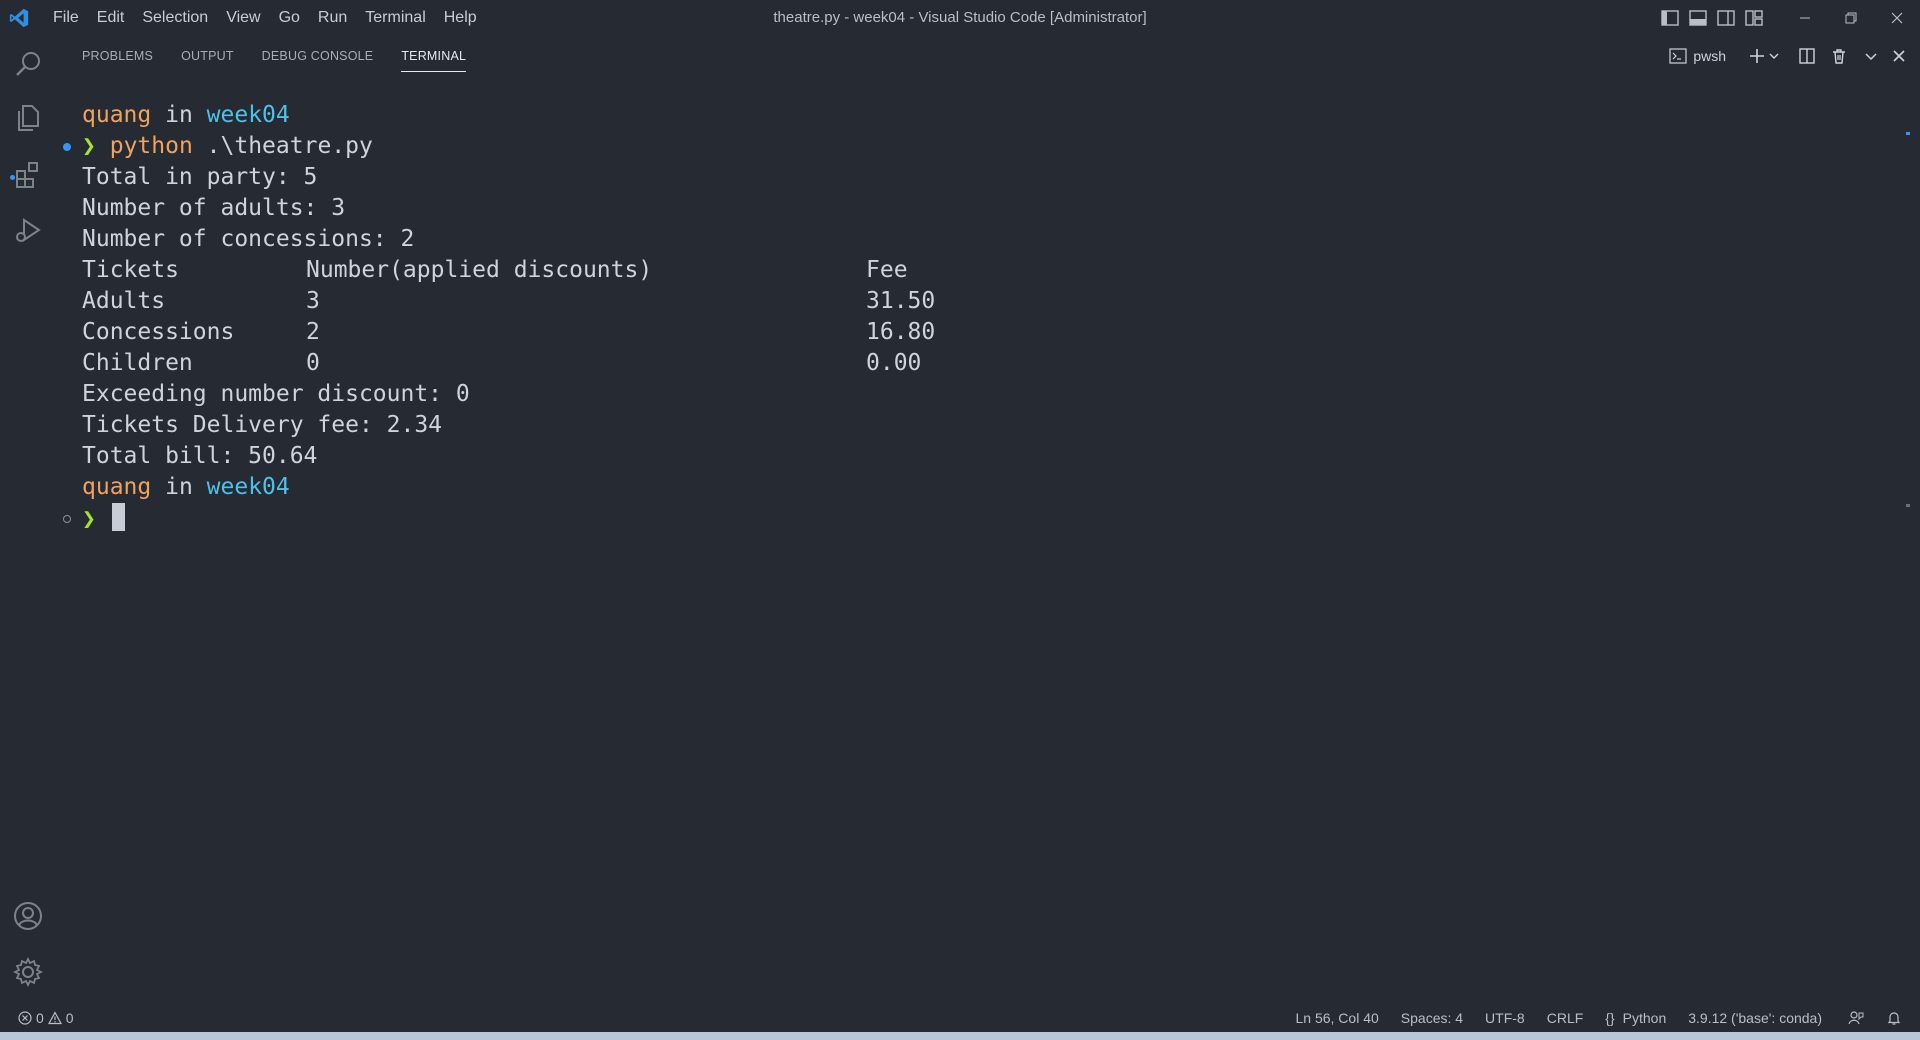 This screenshot has width=1920, height=1040. I want to click on table-cell: 0.00, so click(894, 363).